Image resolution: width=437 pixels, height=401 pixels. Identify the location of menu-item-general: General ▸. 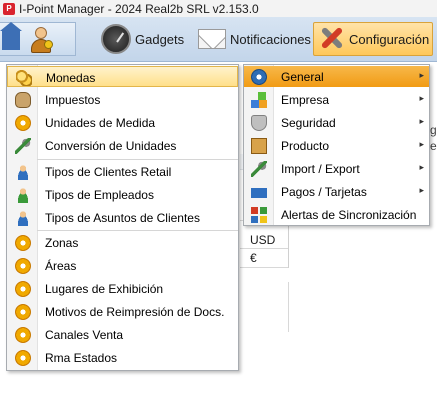
(336, 76).